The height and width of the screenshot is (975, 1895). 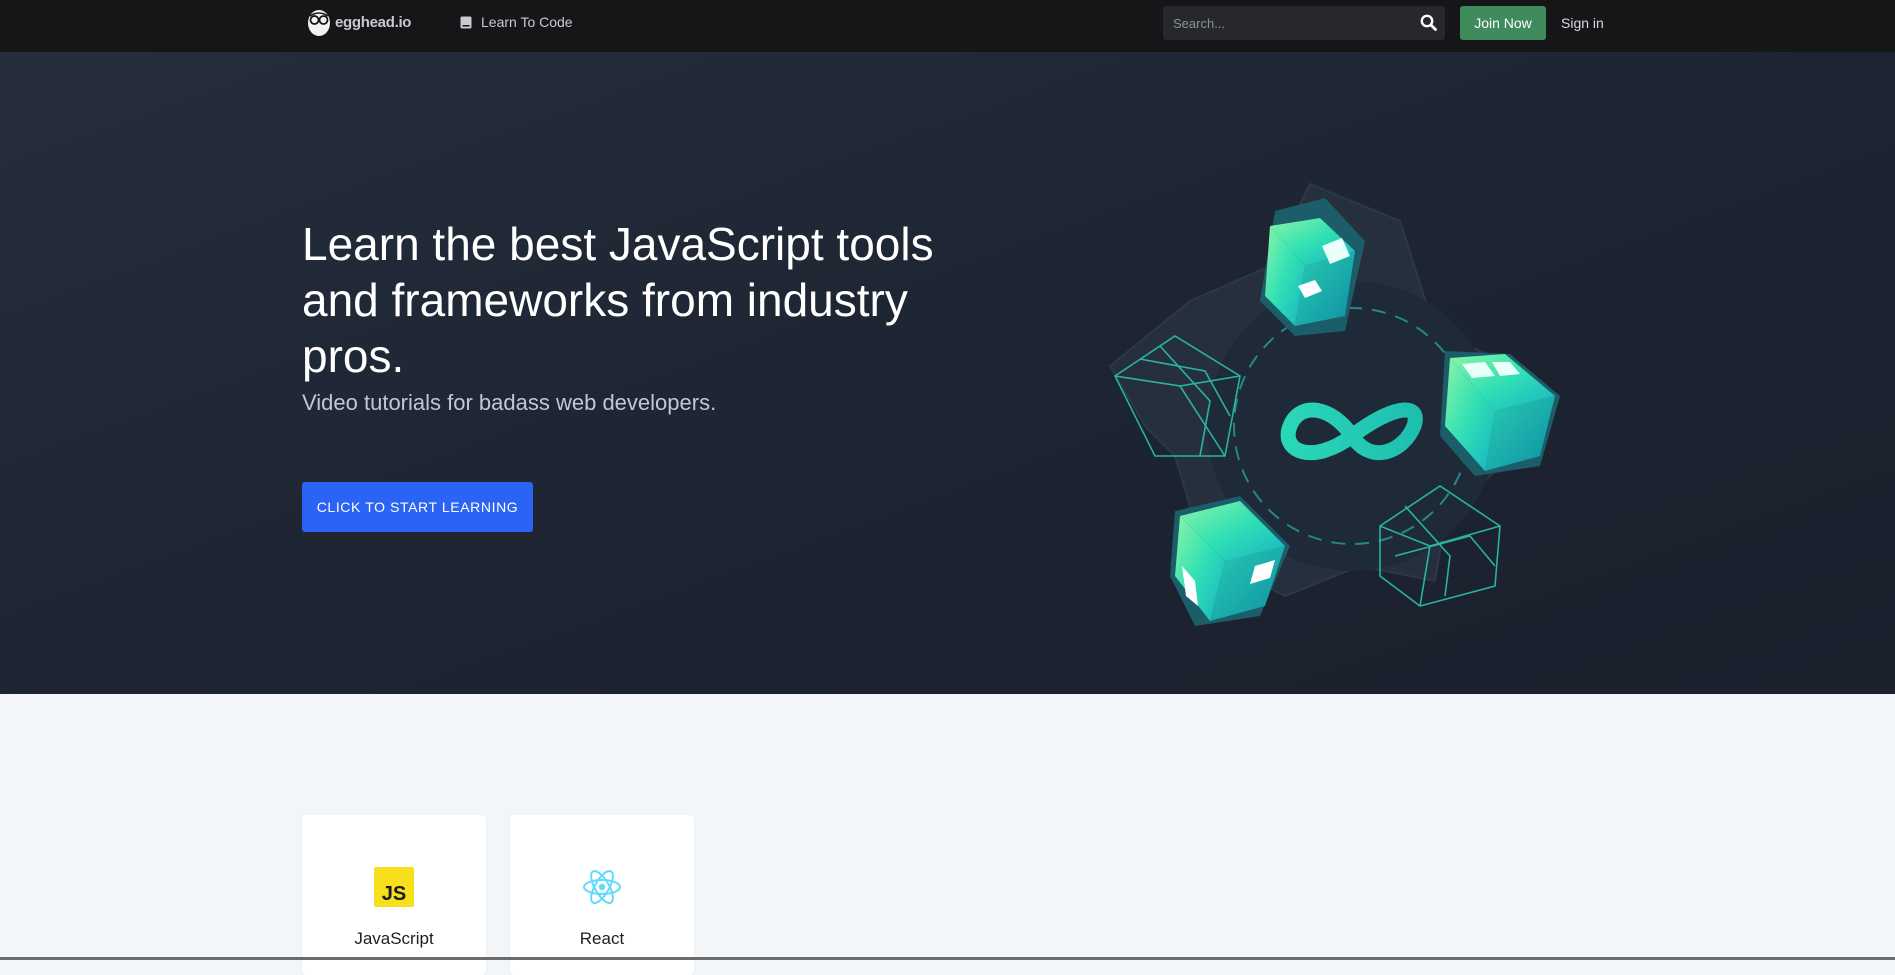 What do you see at coordinates (1582, 23) in the screenshot?
I see `sign-in-link: Sign in` at bounding box center [1582, 23].